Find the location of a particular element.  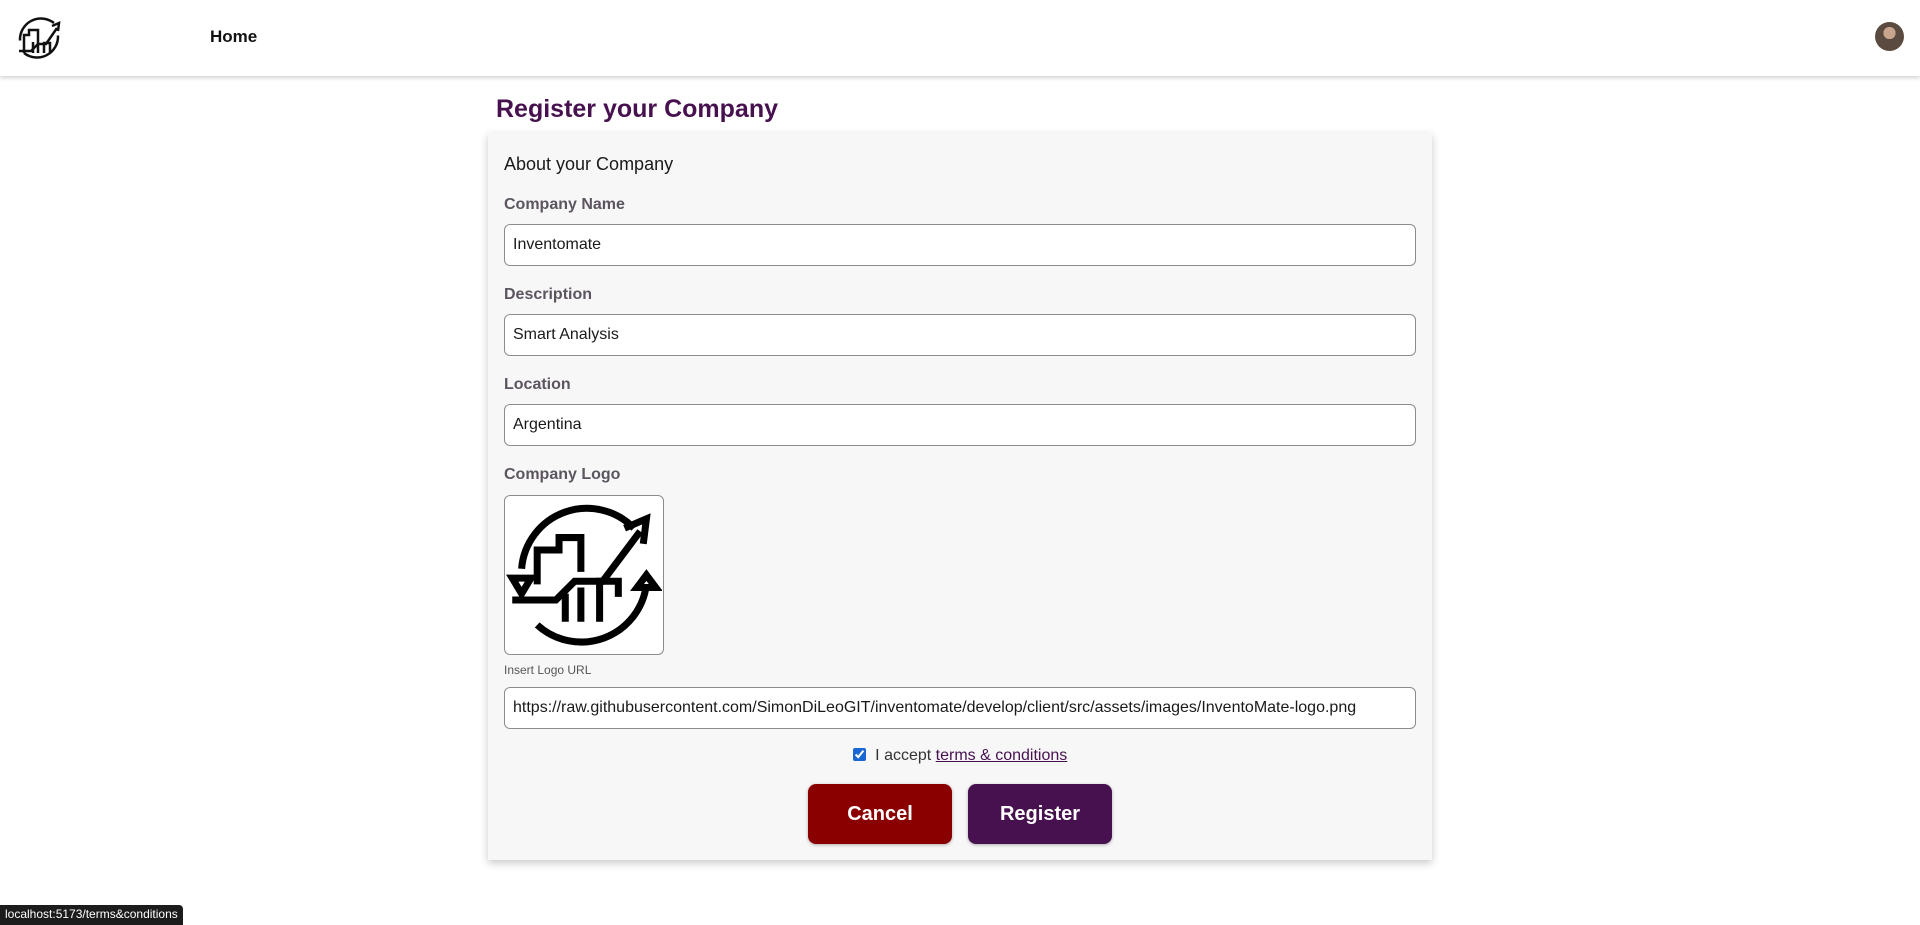

company-name-label: Company Name is located at coordinates (564, 204).